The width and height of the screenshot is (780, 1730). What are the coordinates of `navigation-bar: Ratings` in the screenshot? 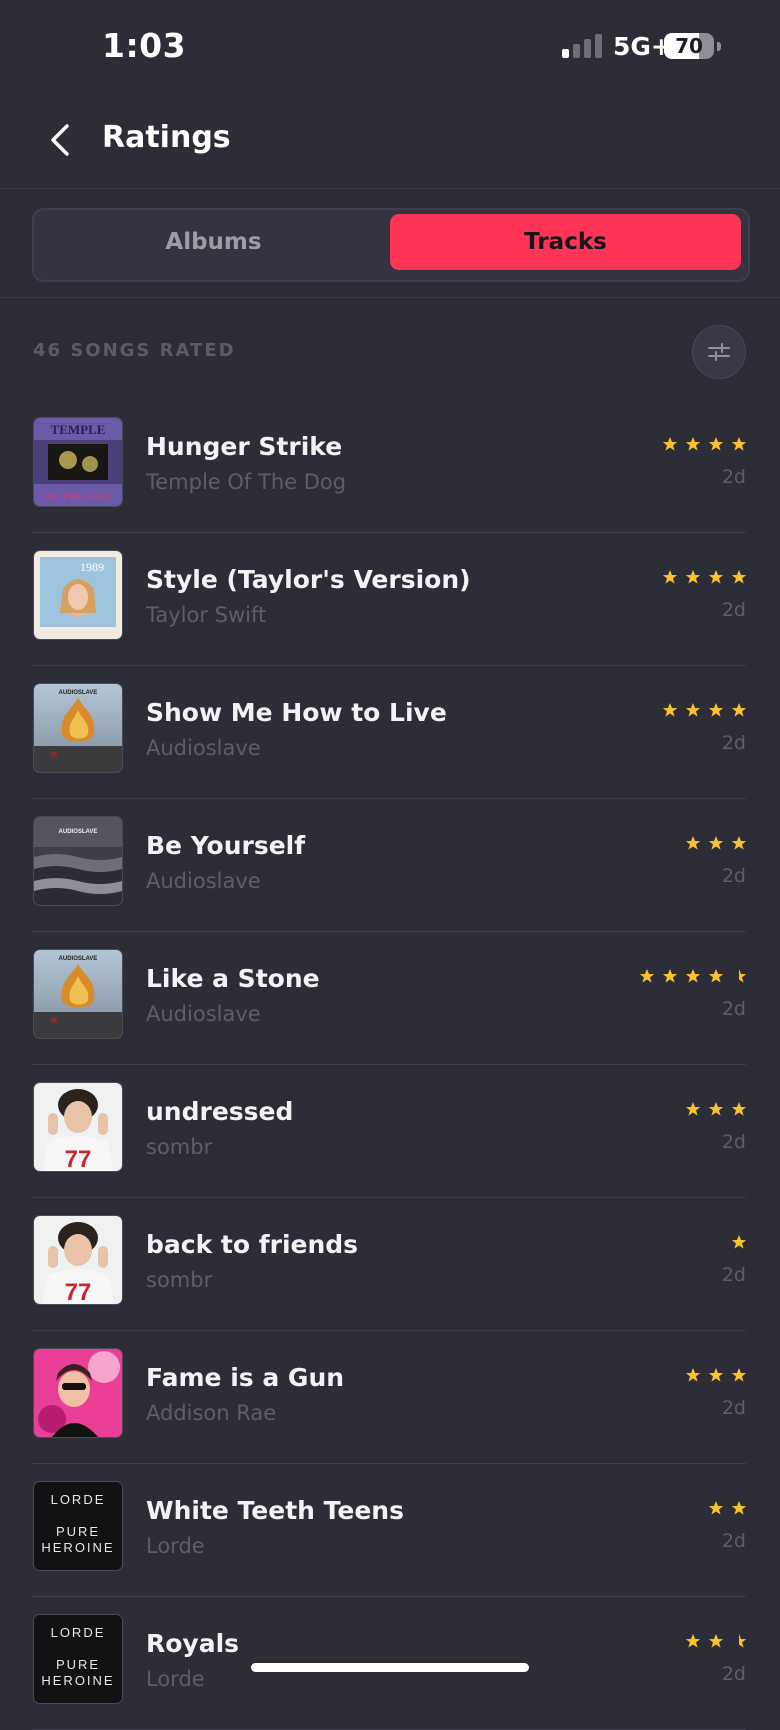 It's located at (390, 140).